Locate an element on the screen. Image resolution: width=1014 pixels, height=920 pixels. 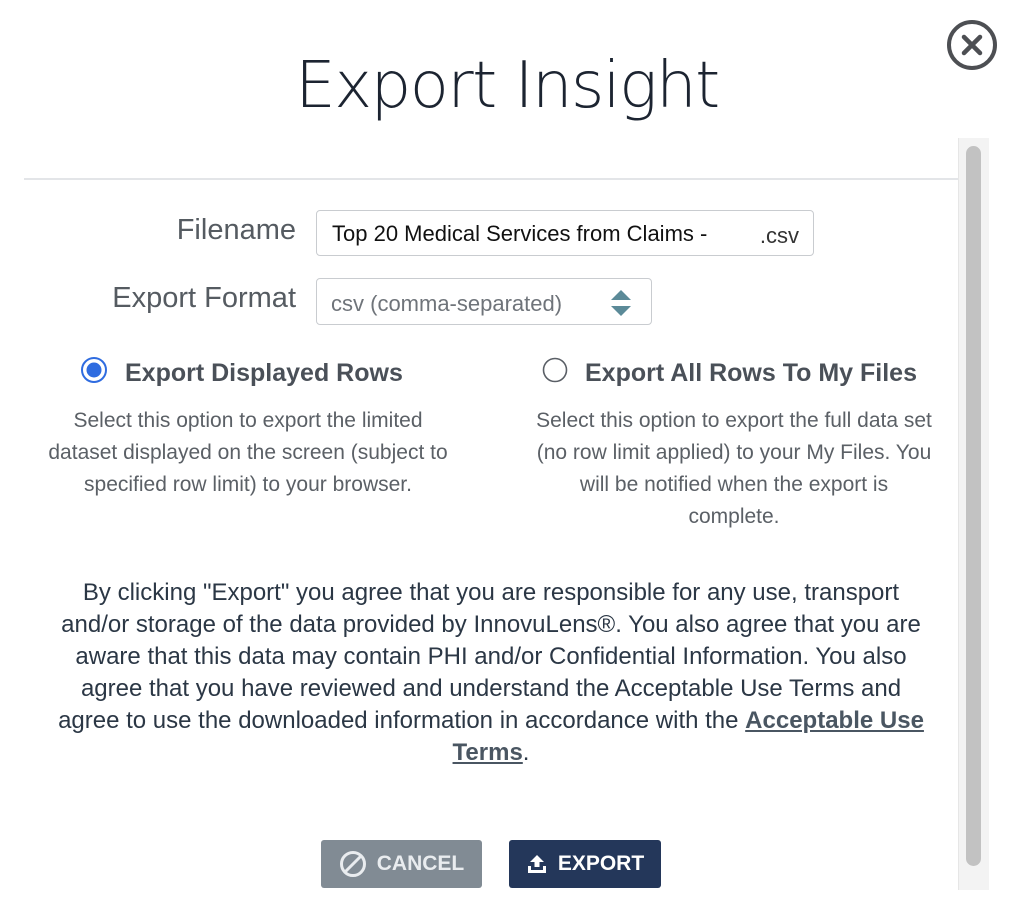
header-divider is located at coordinates (491, 179).